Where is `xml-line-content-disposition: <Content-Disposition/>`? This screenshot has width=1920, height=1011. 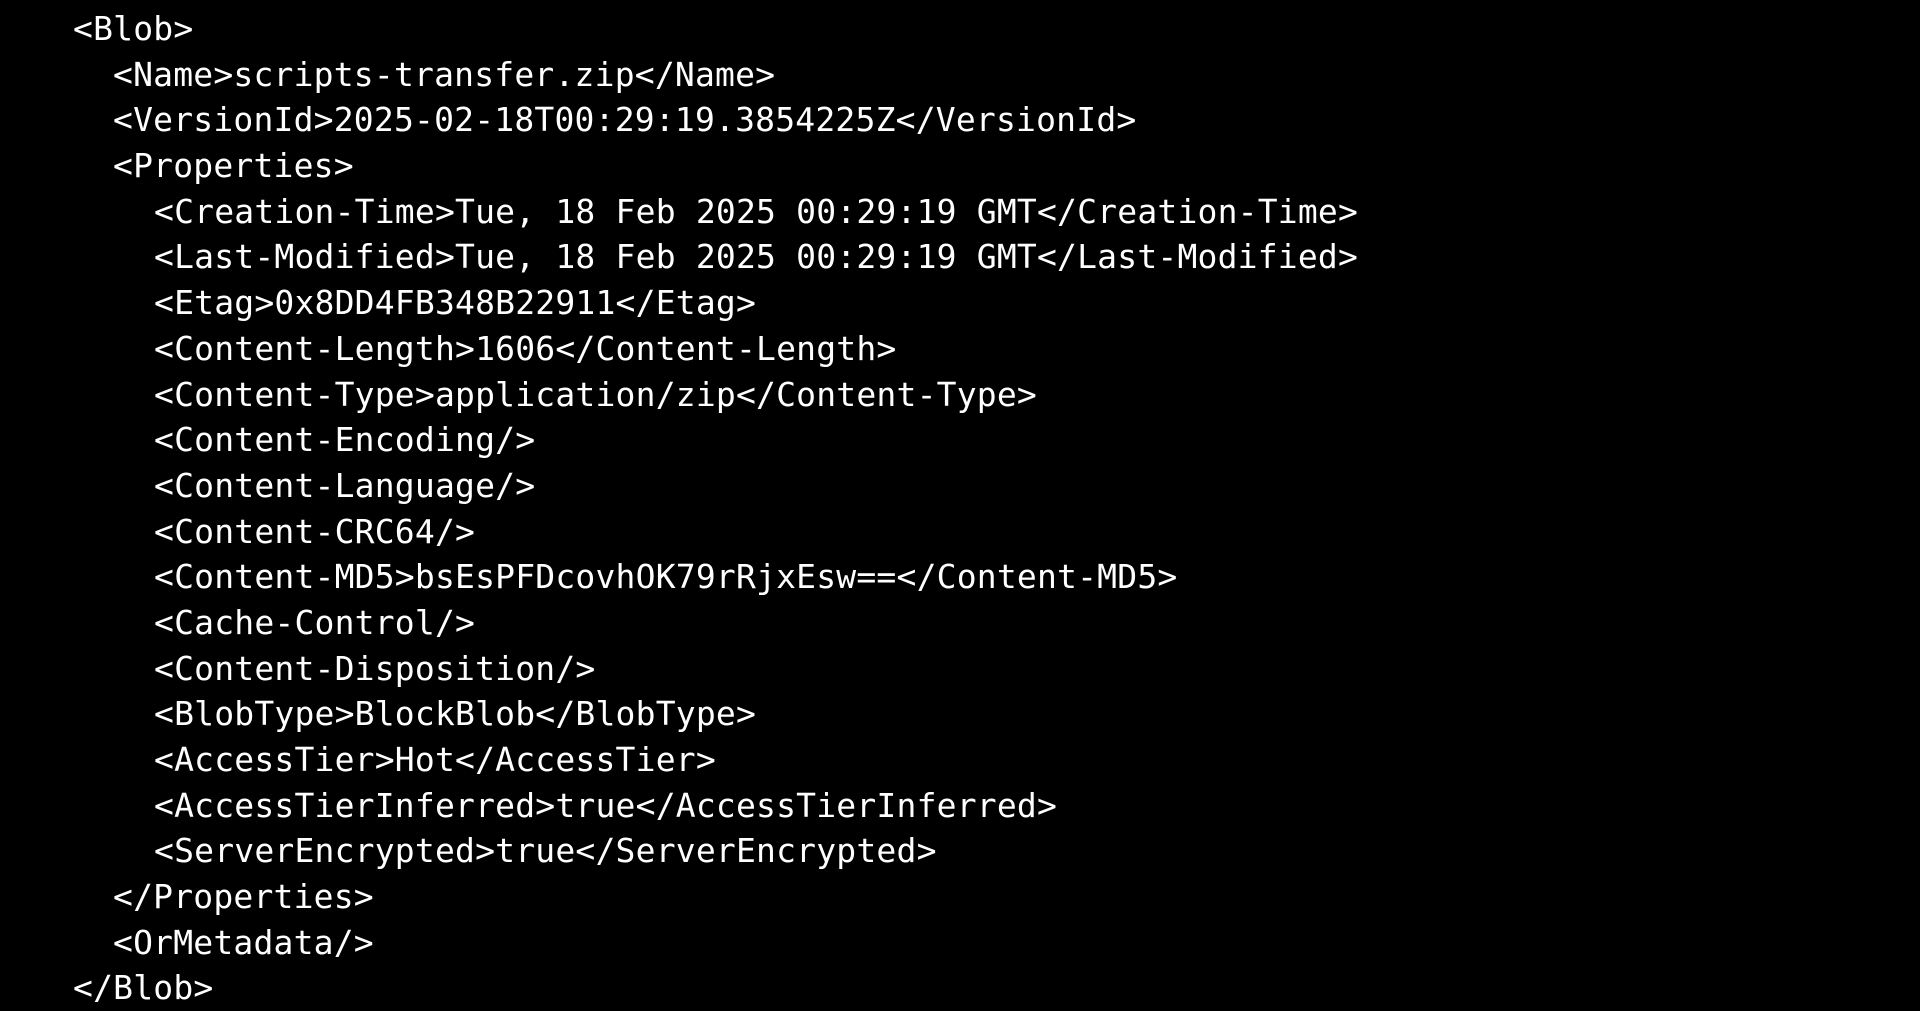 xml-line-content-disposition: <Content-Disposition/> is located at coordinates (375, 668).